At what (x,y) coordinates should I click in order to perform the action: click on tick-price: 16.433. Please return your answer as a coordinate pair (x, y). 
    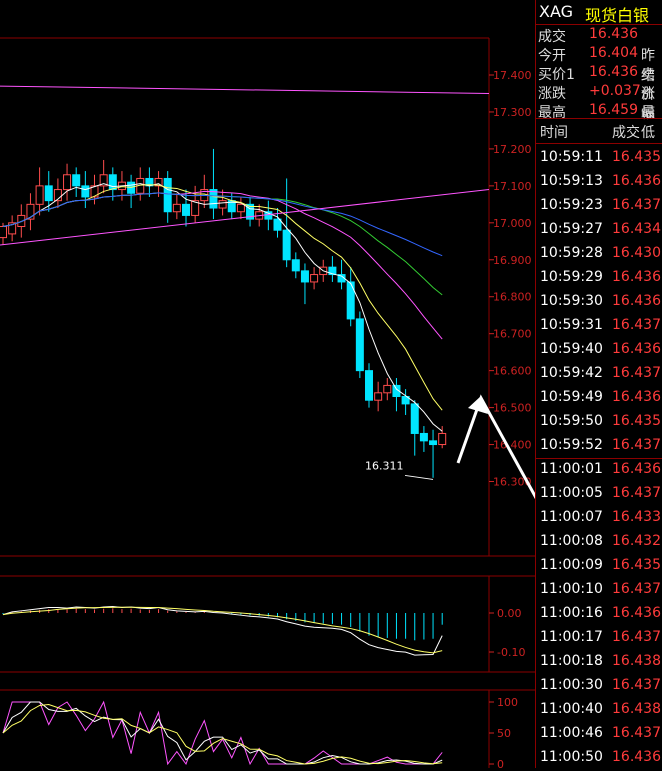
    Looking at the image, I should click on (636, 517).